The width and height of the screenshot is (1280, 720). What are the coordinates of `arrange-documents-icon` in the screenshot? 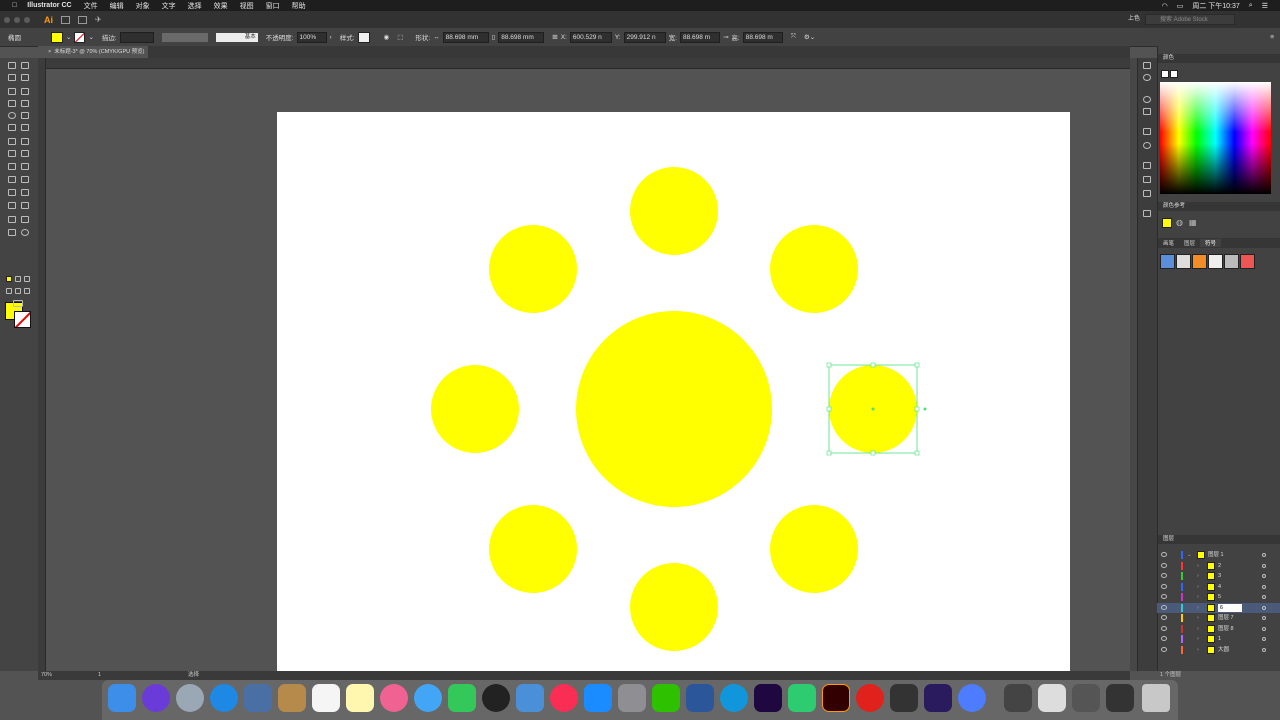 It's located at (82, 19).